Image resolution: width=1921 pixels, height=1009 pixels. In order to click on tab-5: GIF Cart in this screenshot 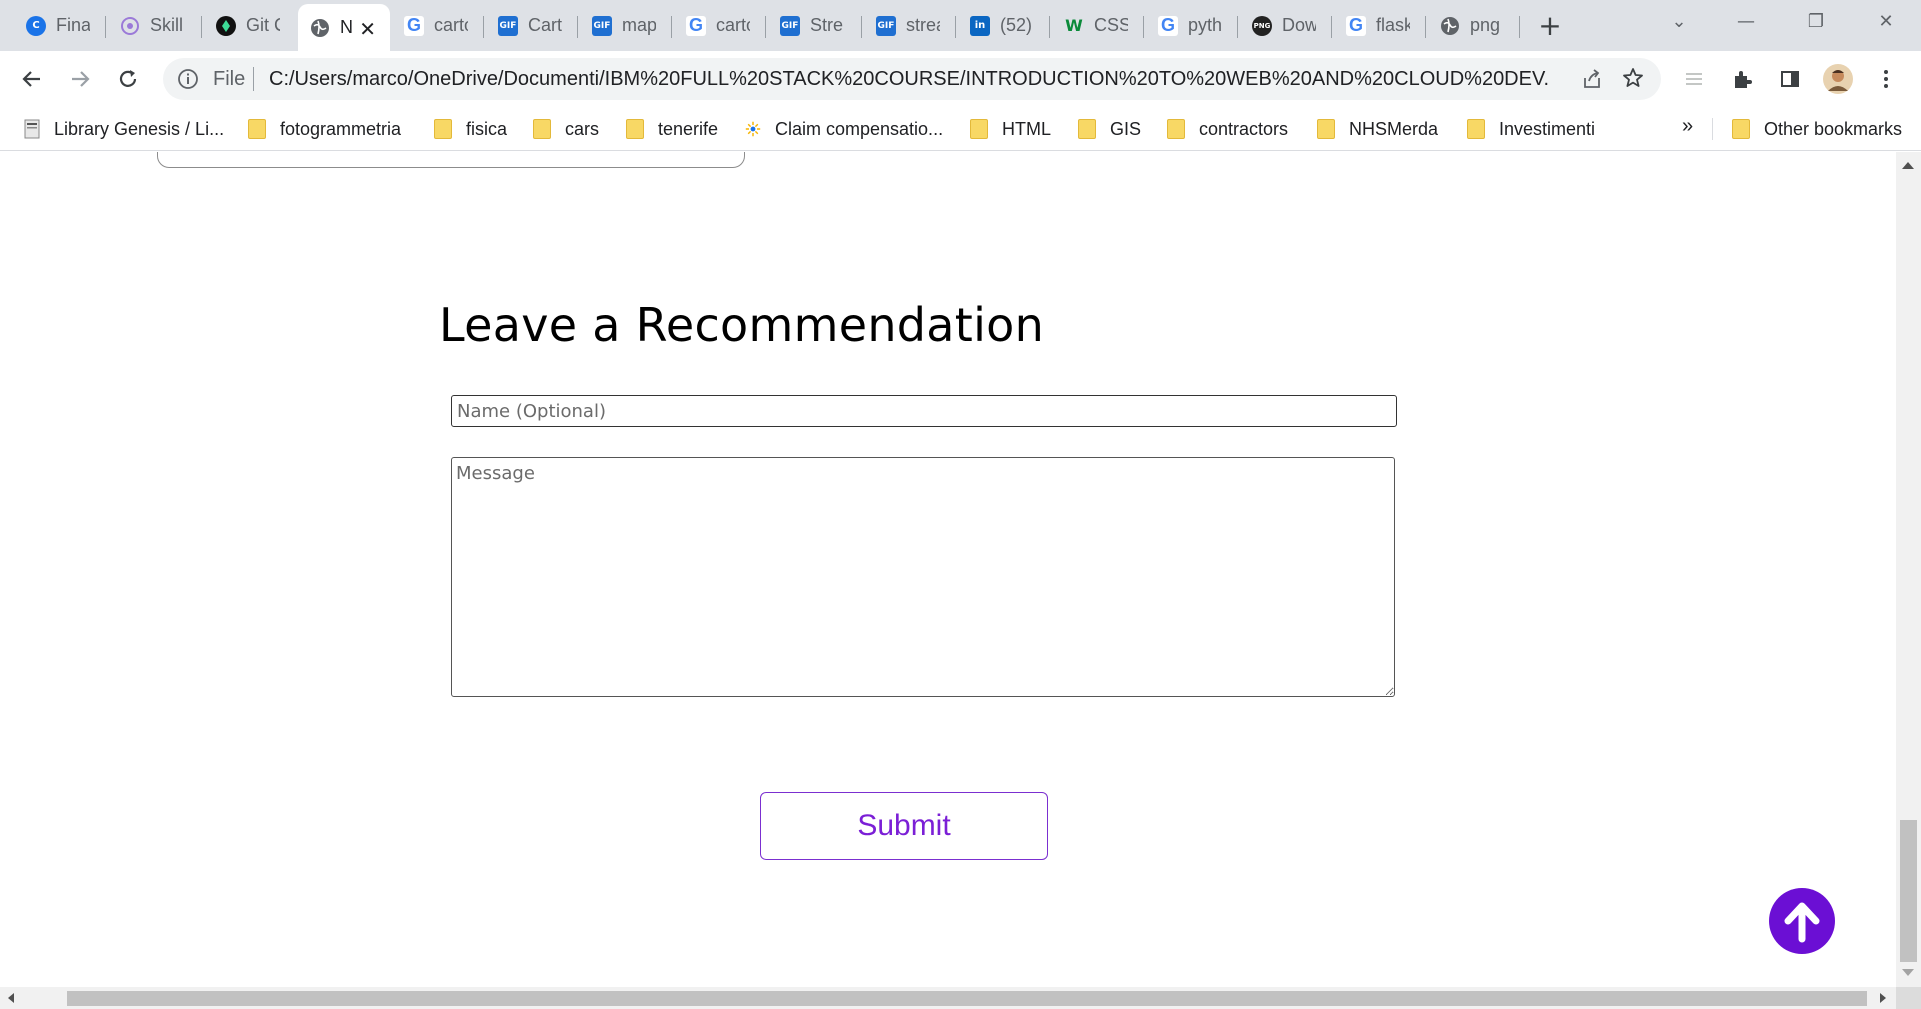, I will do `click(532, 25)`.